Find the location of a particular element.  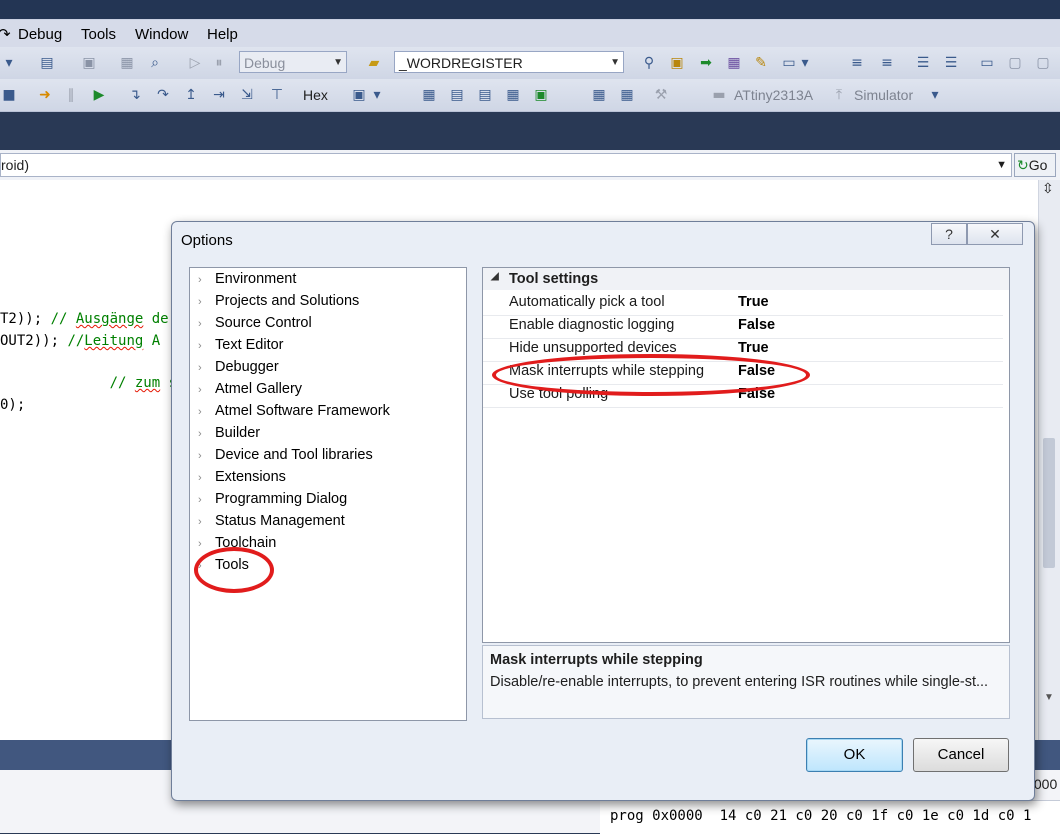

tree-item-status-management: › Status Management is located at coordinates (271, 521).